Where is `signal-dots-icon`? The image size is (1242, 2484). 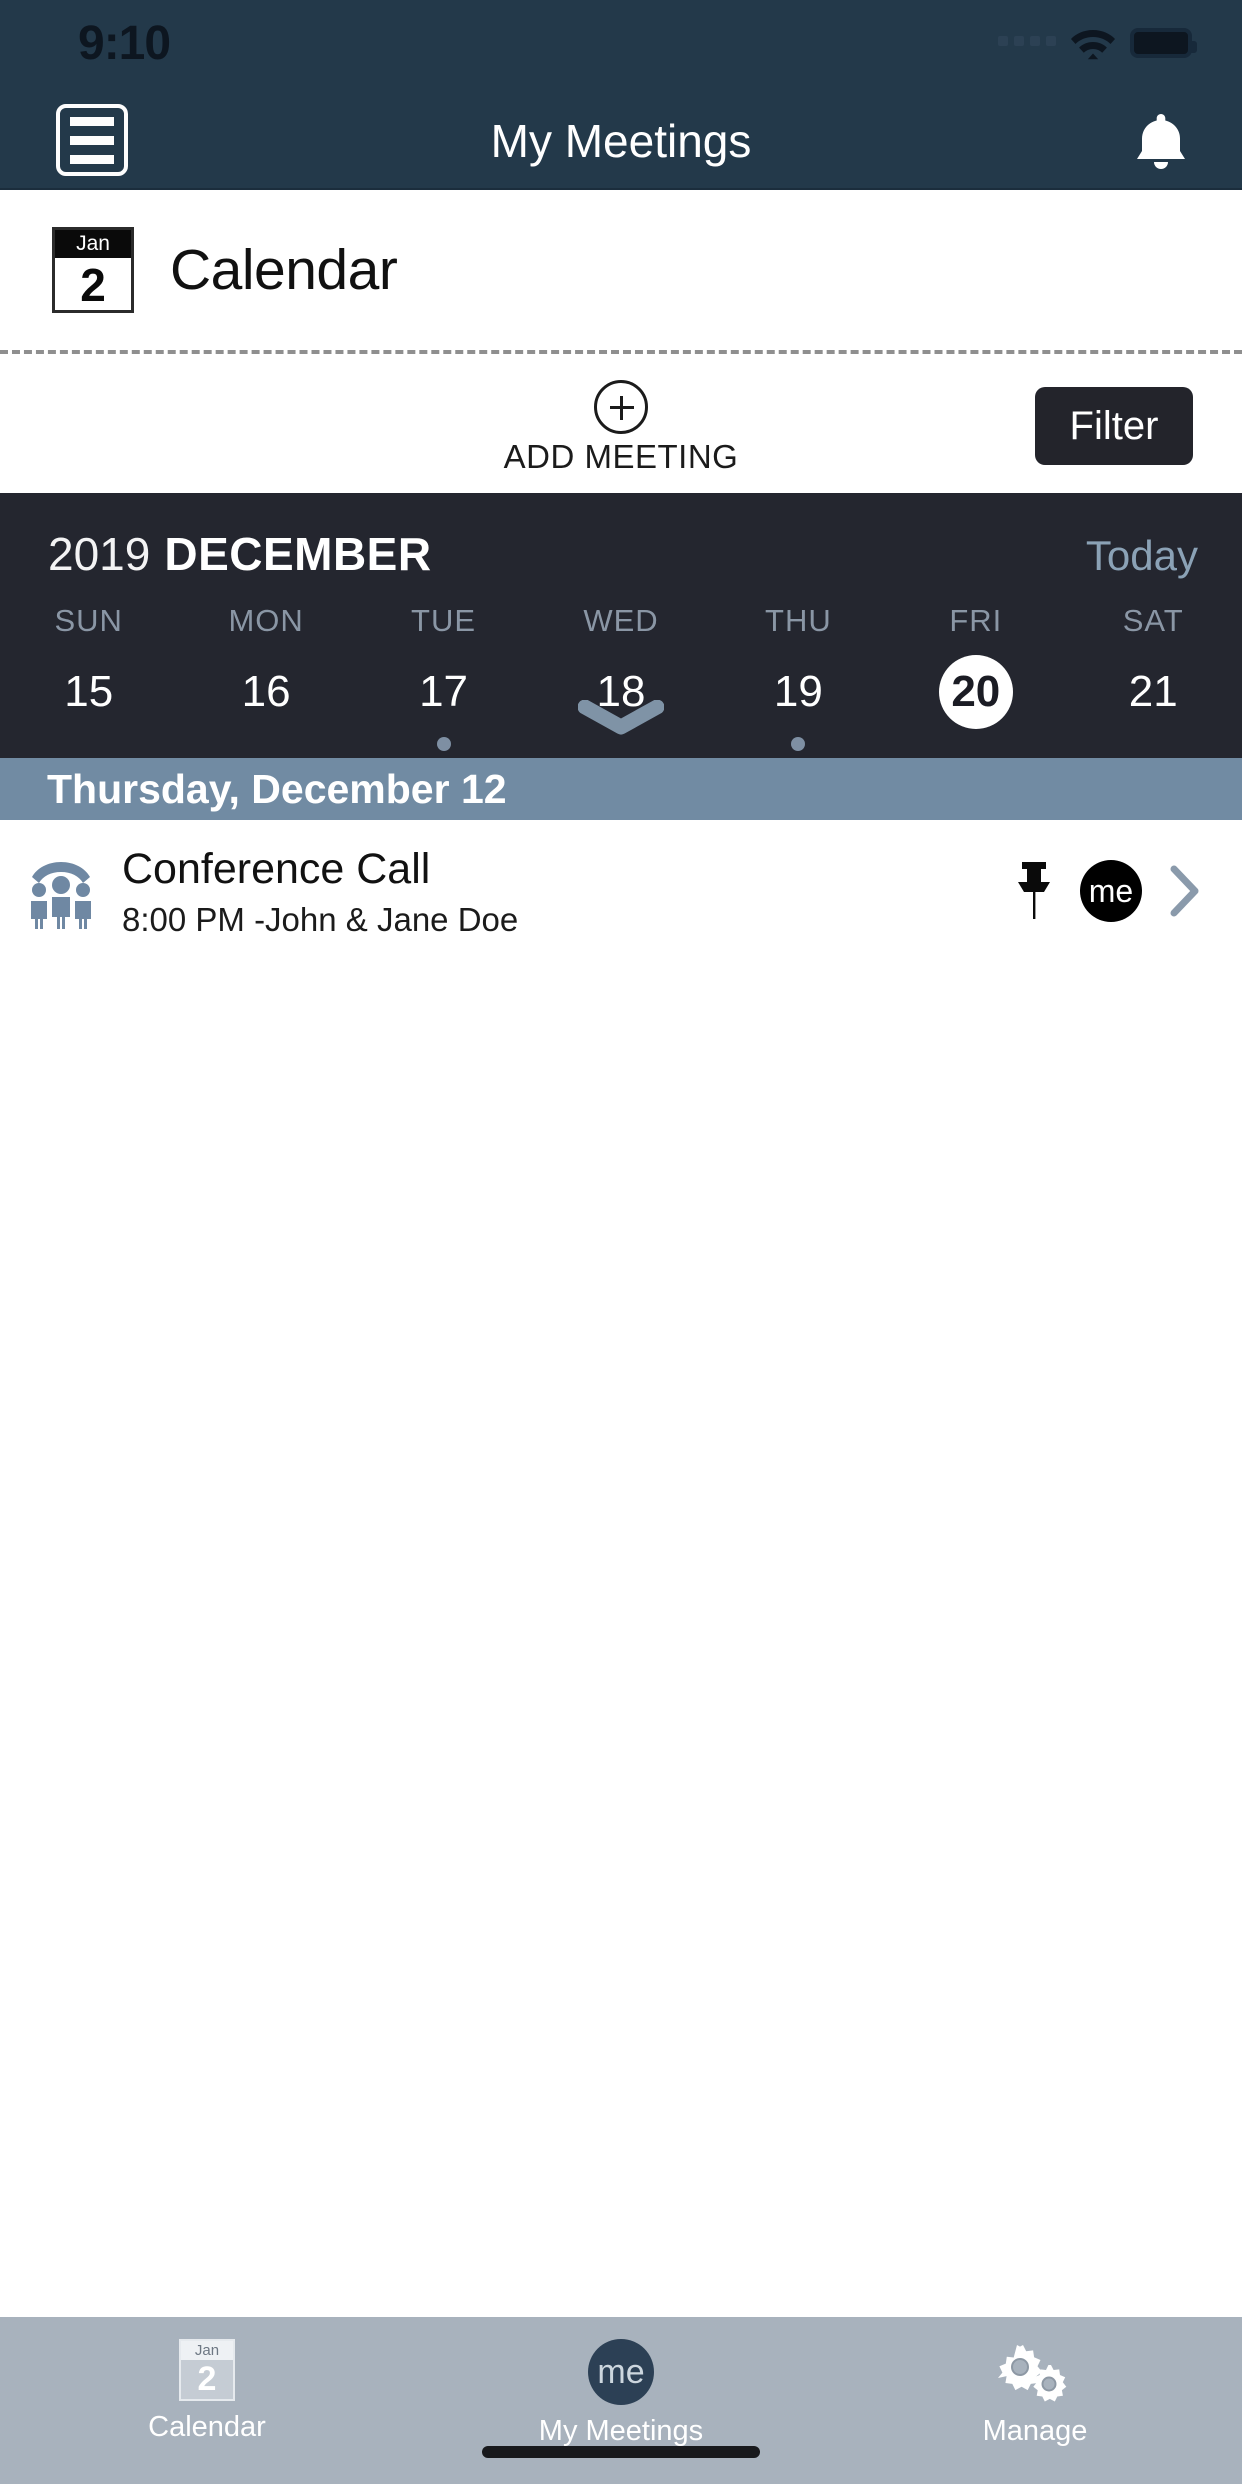
signal-dots-icon is located at coordinates (1027, 43).